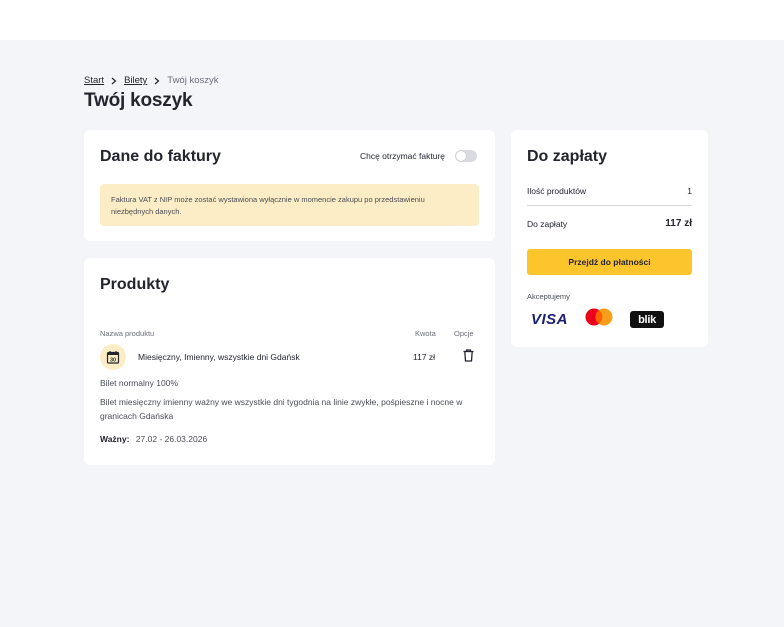  What do you see at coordinates (567, 156) in the screenshot?
I see `summary-title: Do zapłaty` at bounding box center [567, 156].